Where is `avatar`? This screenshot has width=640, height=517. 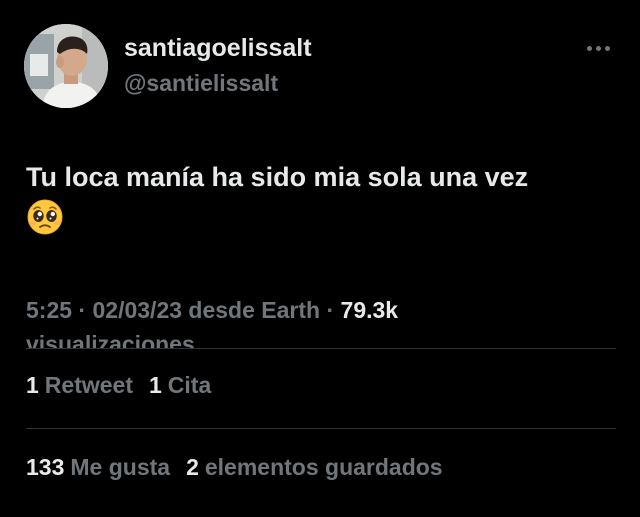
avatar is located at coordinates (66, 66).